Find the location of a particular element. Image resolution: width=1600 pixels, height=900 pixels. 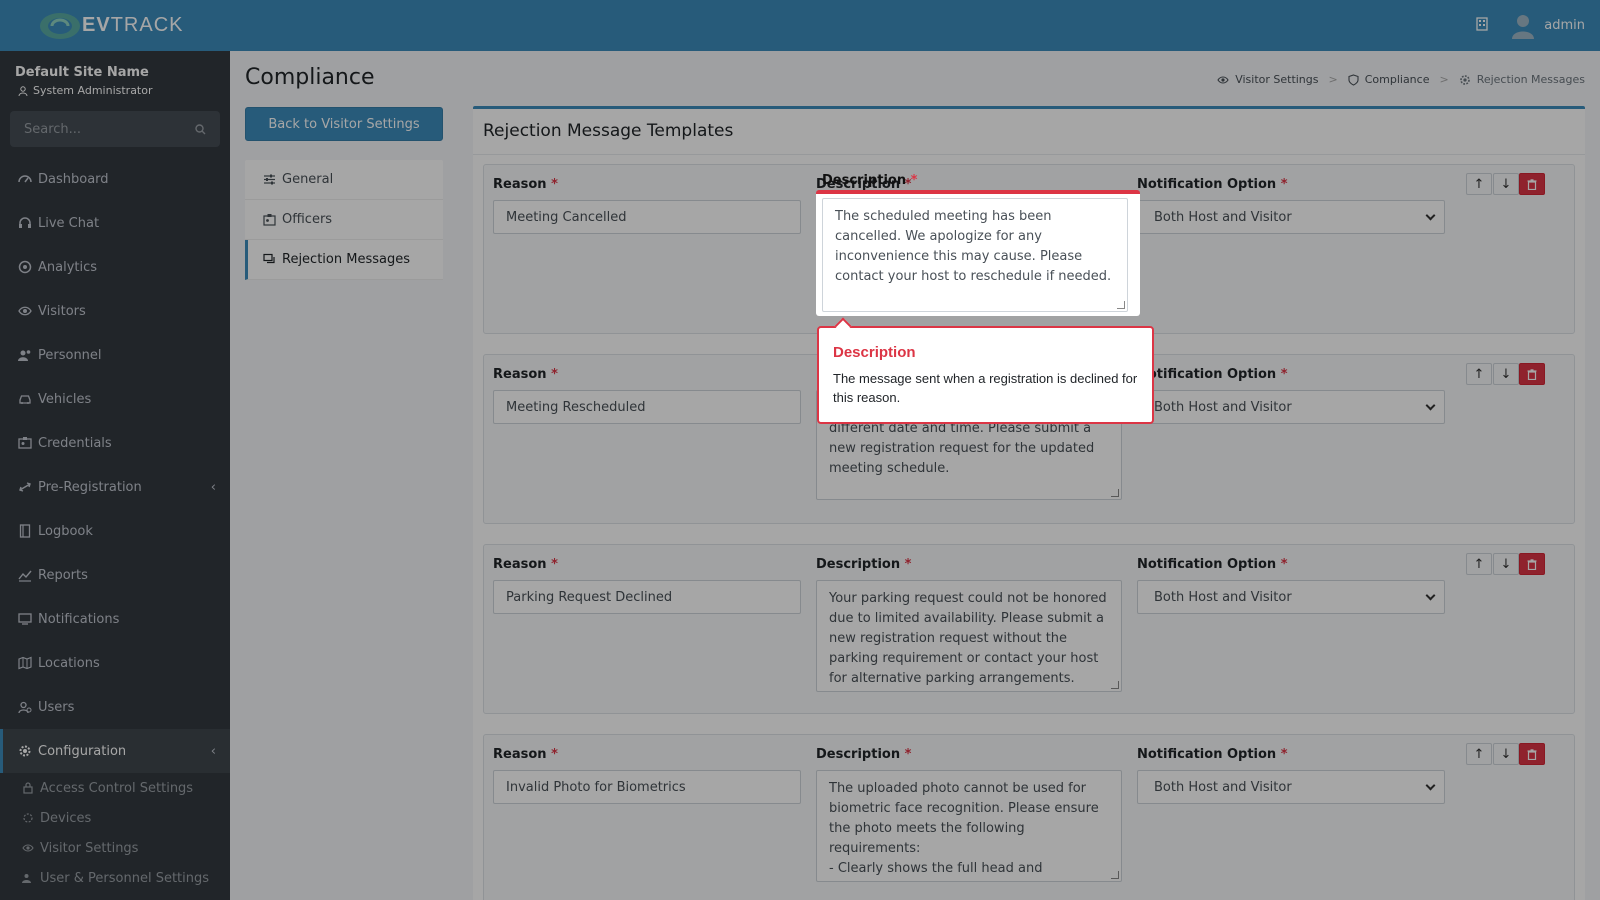

tooltip-title: Description is located at coordinates (874, 352).